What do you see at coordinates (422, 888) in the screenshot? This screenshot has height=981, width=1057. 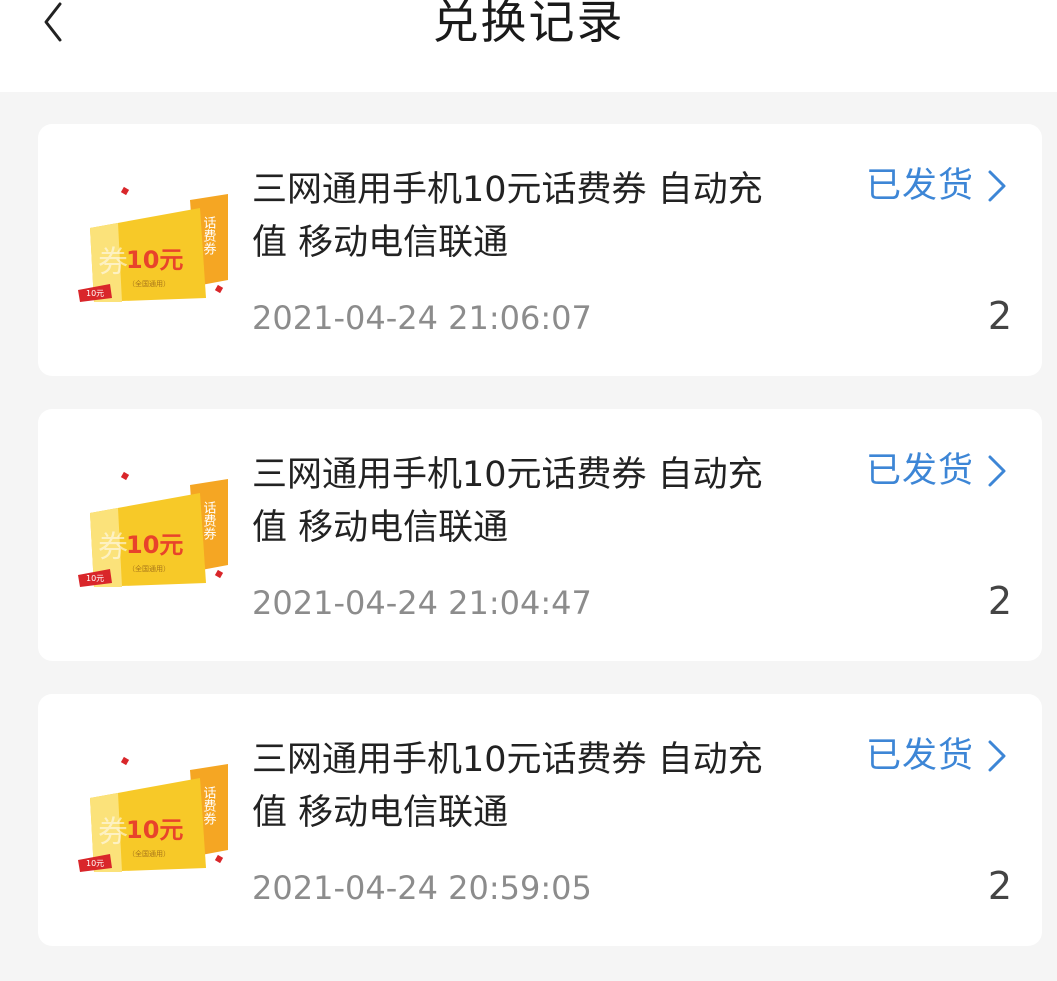 I see `record-time: 2021-04-24 20:59:05` at bounding box center [422, 888].